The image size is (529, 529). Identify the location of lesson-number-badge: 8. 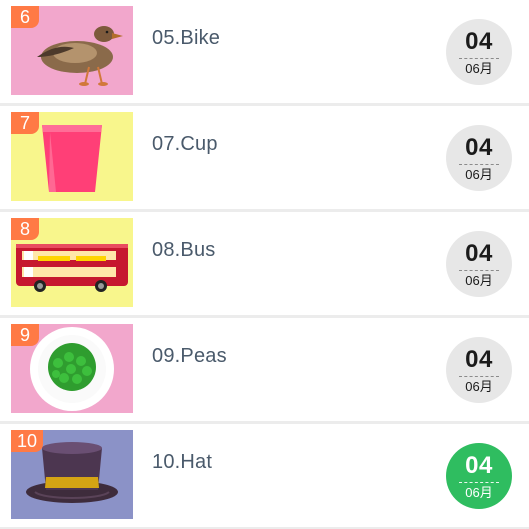
(25, 229).